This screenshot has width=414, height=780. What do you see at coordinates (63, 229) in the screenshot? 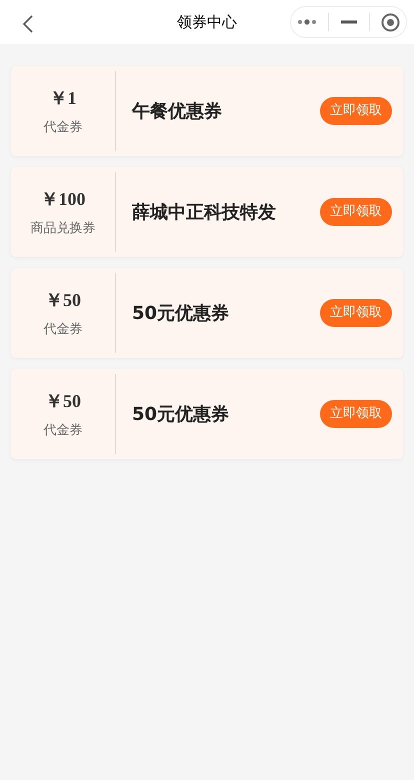
I see `coupon-type: 商品兑换券` at bounding box center [63, 229].